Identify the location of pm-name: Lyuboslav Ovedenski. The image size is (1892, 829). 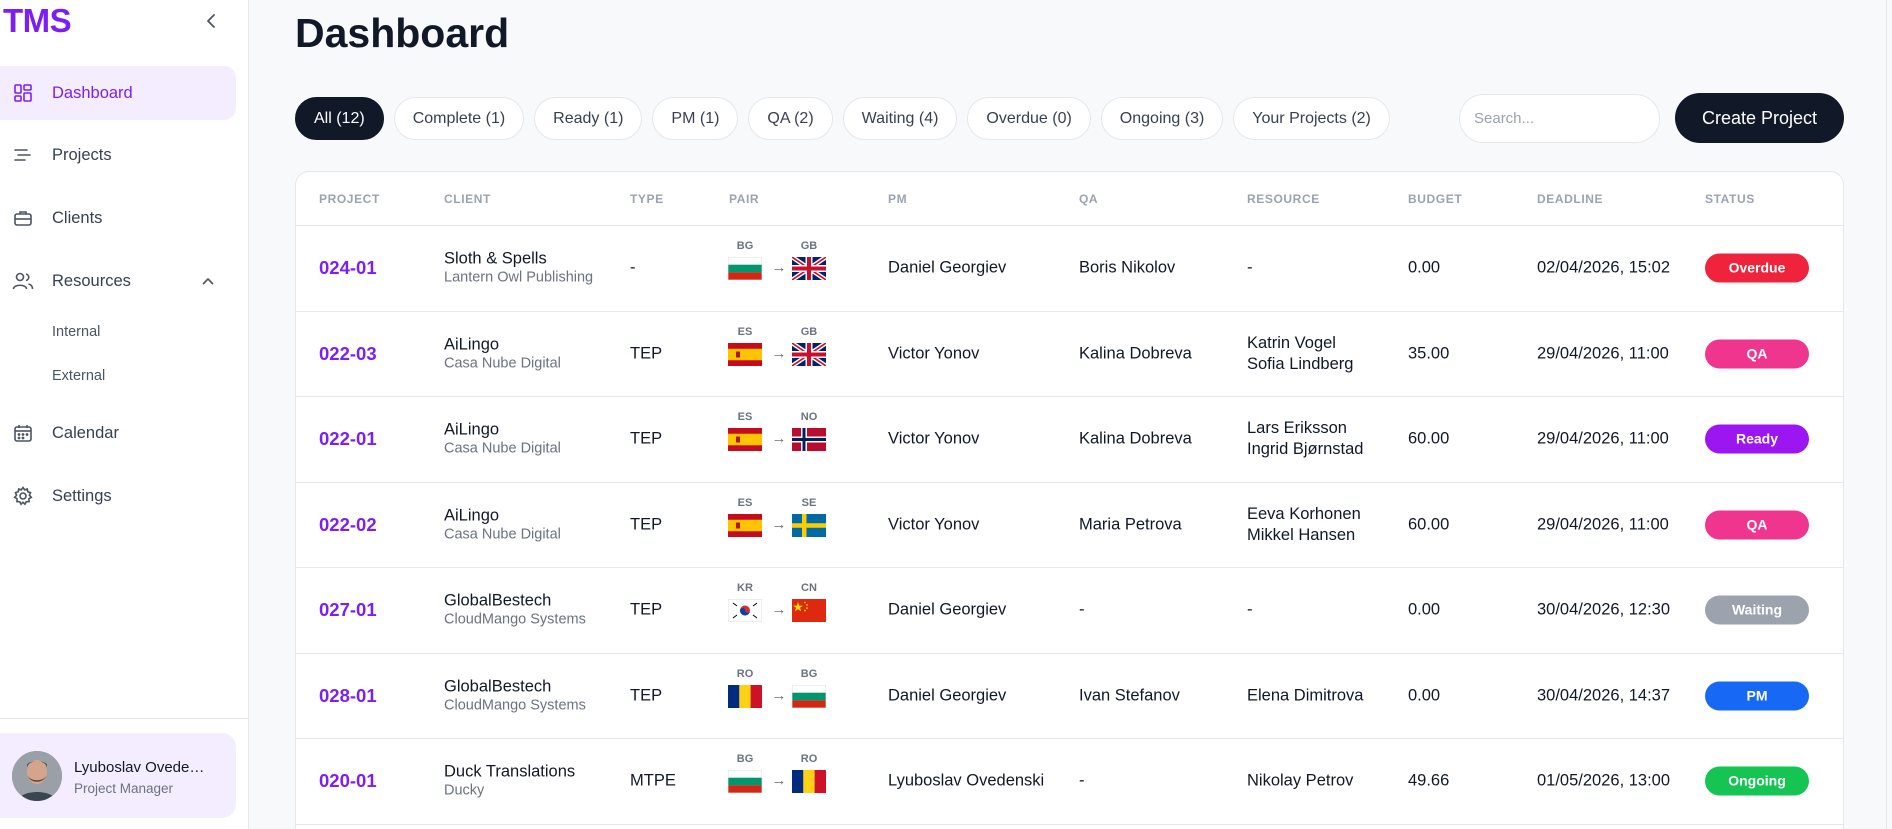
(966, 780).